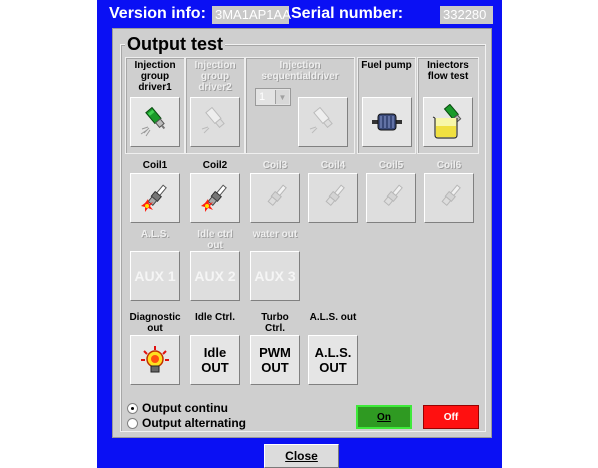  I want to click on serial-value: 332280, so click(466, 15).